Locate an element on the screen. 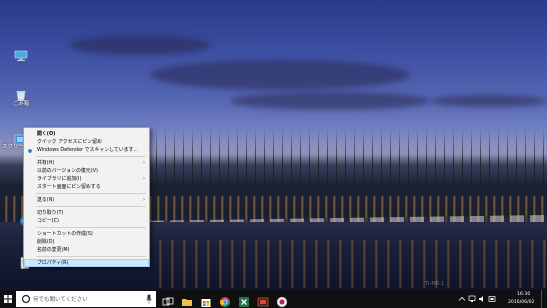 The height and width of the screenshot is (308, 547). menu-item-label: コピー(C) is located at coordinates (48, 221).